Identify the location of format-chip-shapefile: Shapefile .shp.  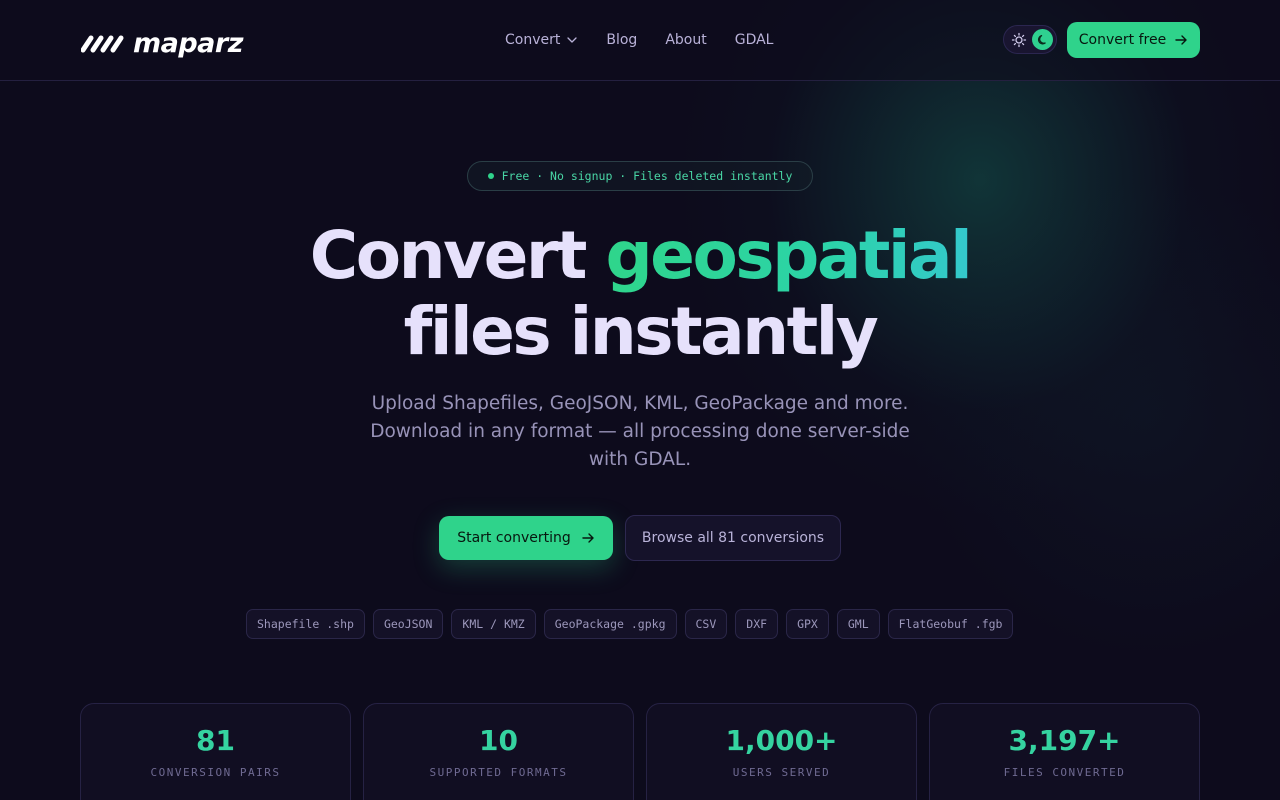
(305, 624).